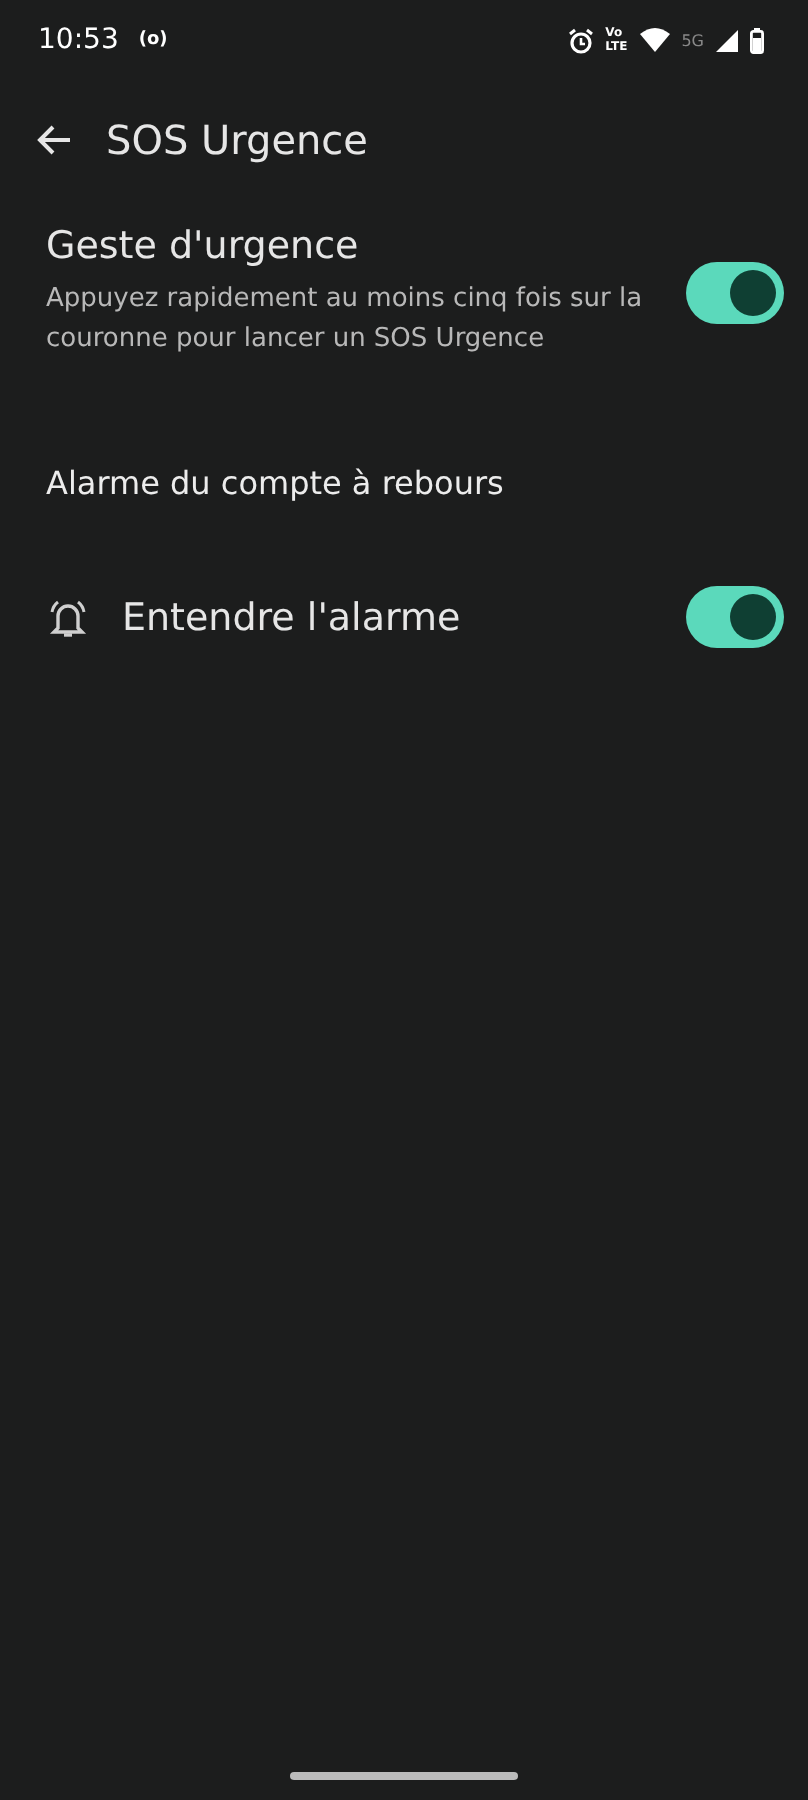  I want to click on gesture-handle, so click(404, 1776).